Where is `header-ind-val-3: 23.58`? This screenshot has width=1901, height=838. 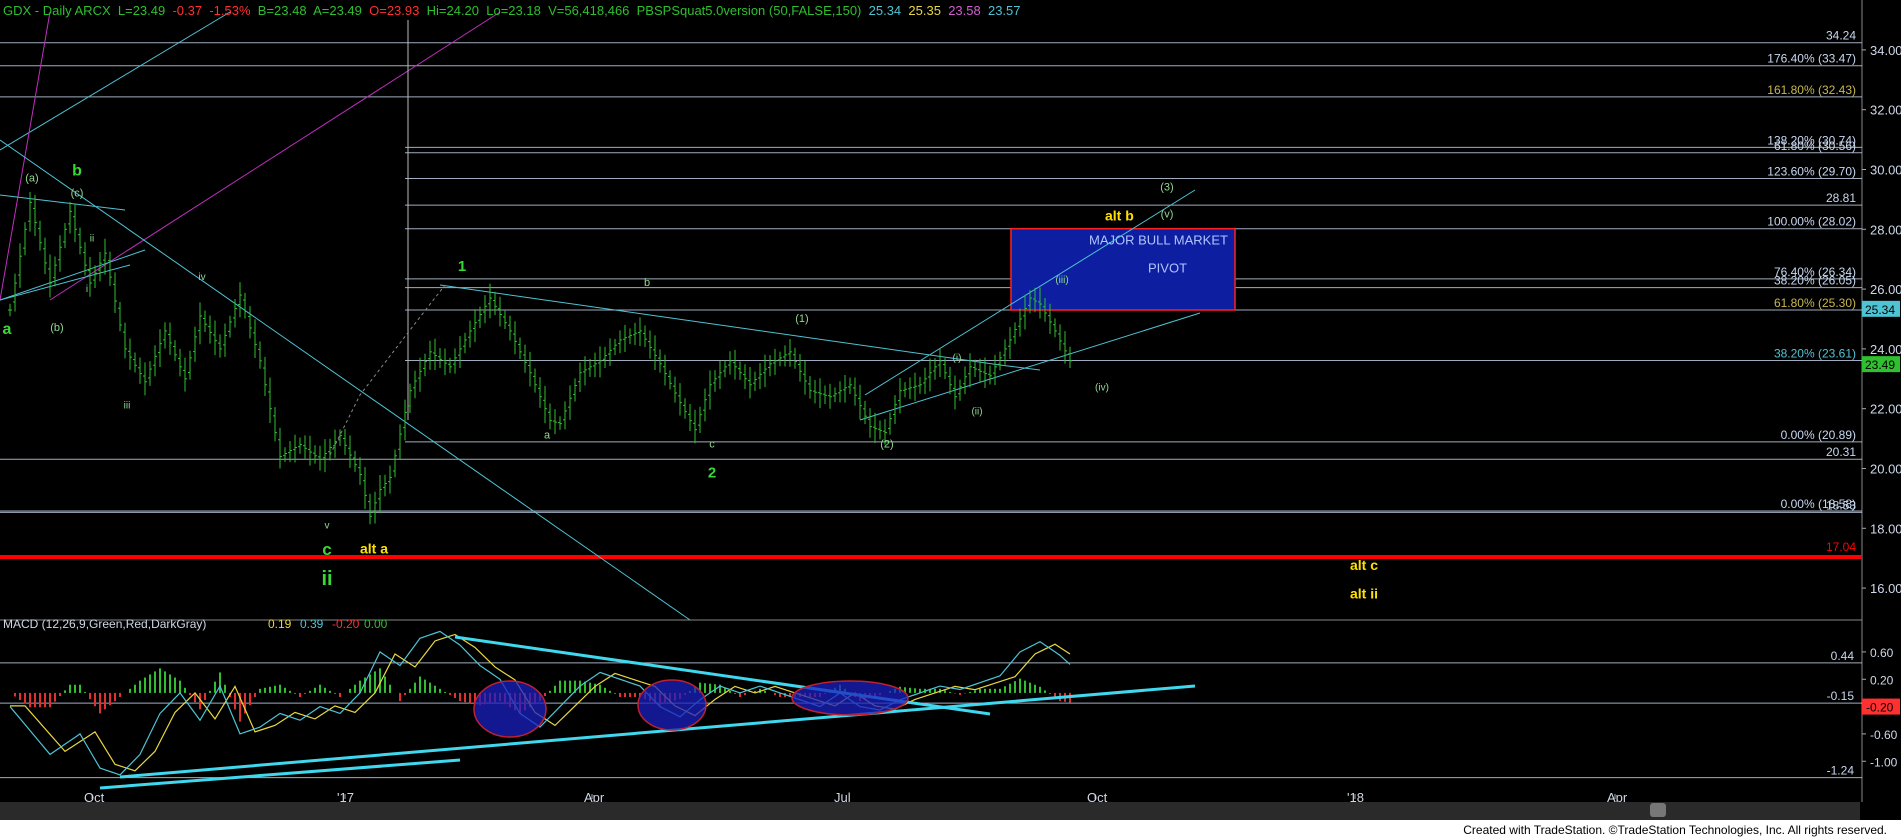
header-ind-val-3: 23.58 is located at coordinates (964, 10).